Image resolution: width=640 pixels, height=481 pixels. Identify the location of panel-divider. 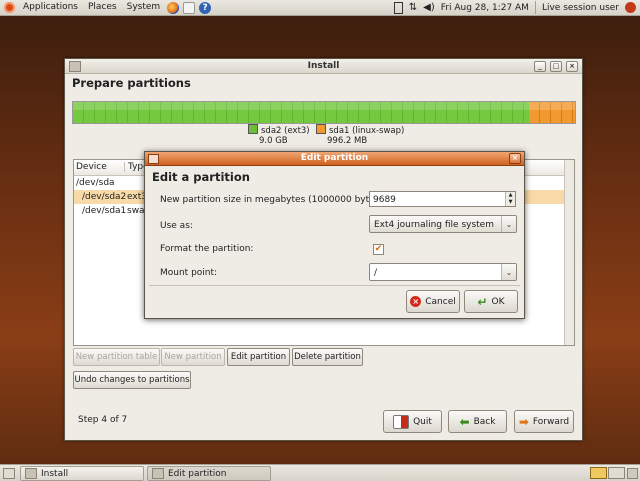
(535, 7).